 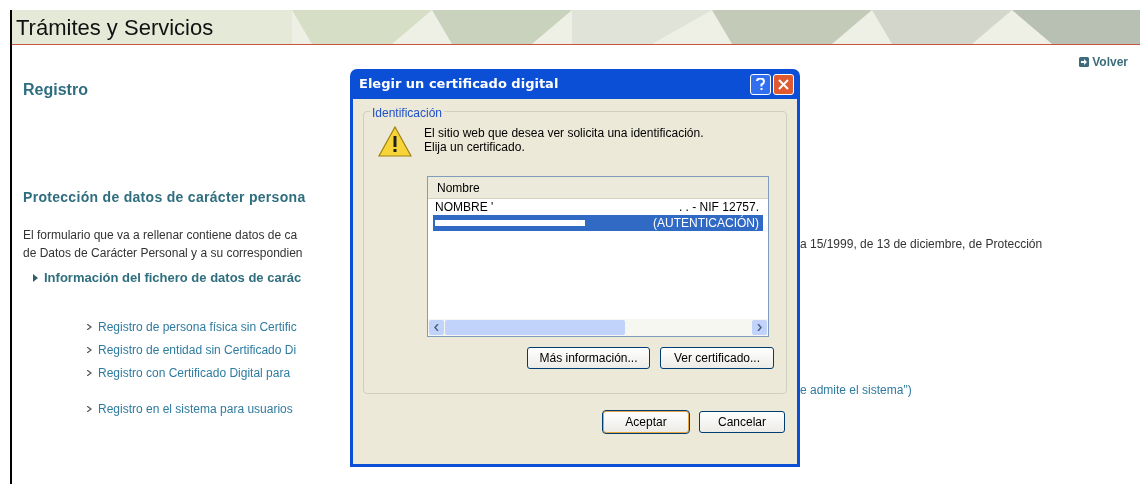 What do you see at coordinates (395, 142) in the screenshot?
I see `warning-icon` at bounding box center [395, 142].